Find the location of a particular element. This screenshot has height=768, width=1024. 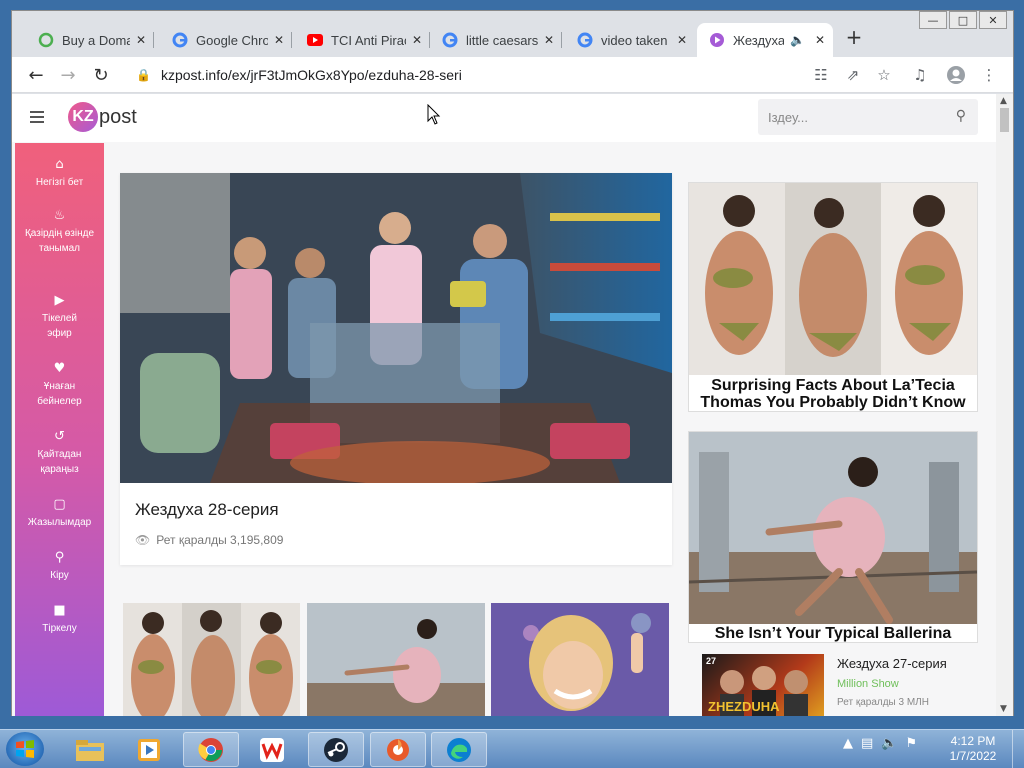

steam-icon is located at coordinates (336, 749).